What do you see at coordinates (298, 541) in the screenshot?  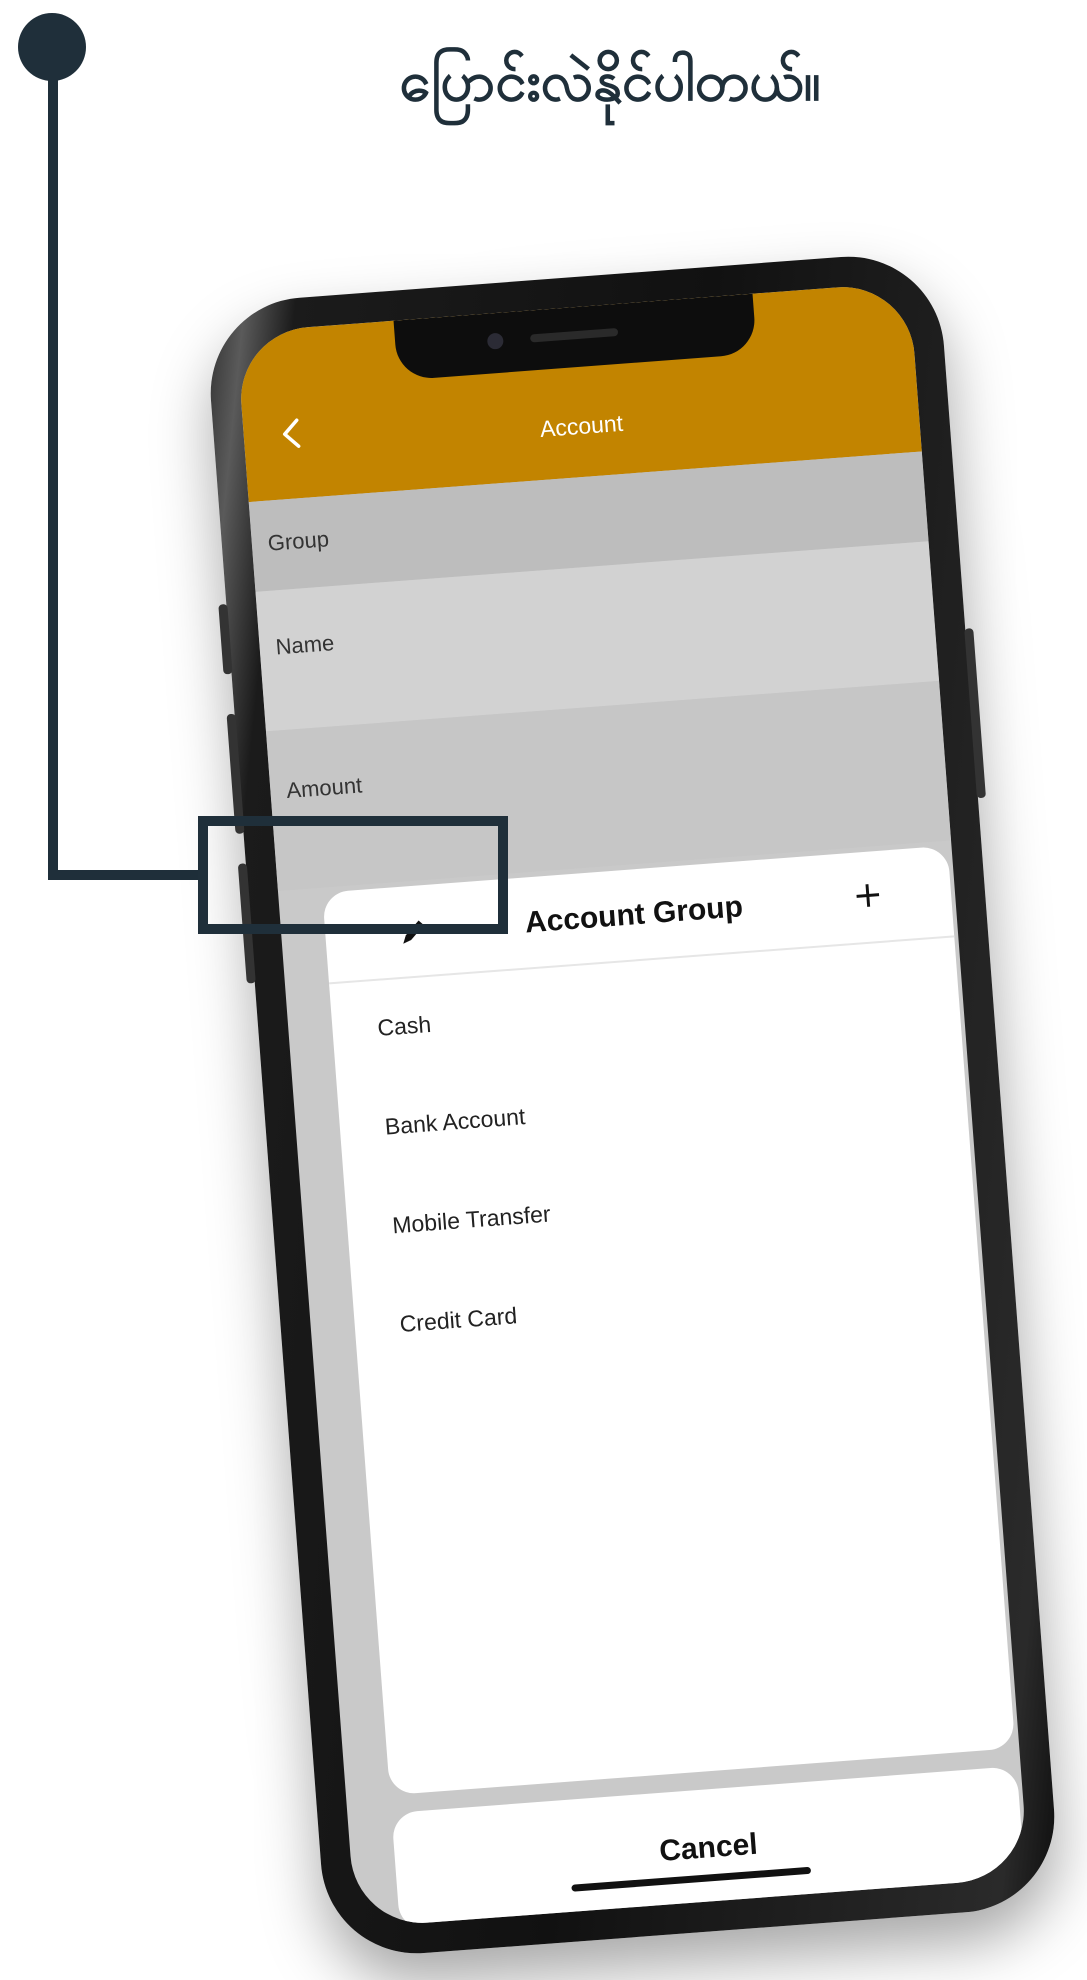 I see `group-label: Group` at bounding box center [298, 541].